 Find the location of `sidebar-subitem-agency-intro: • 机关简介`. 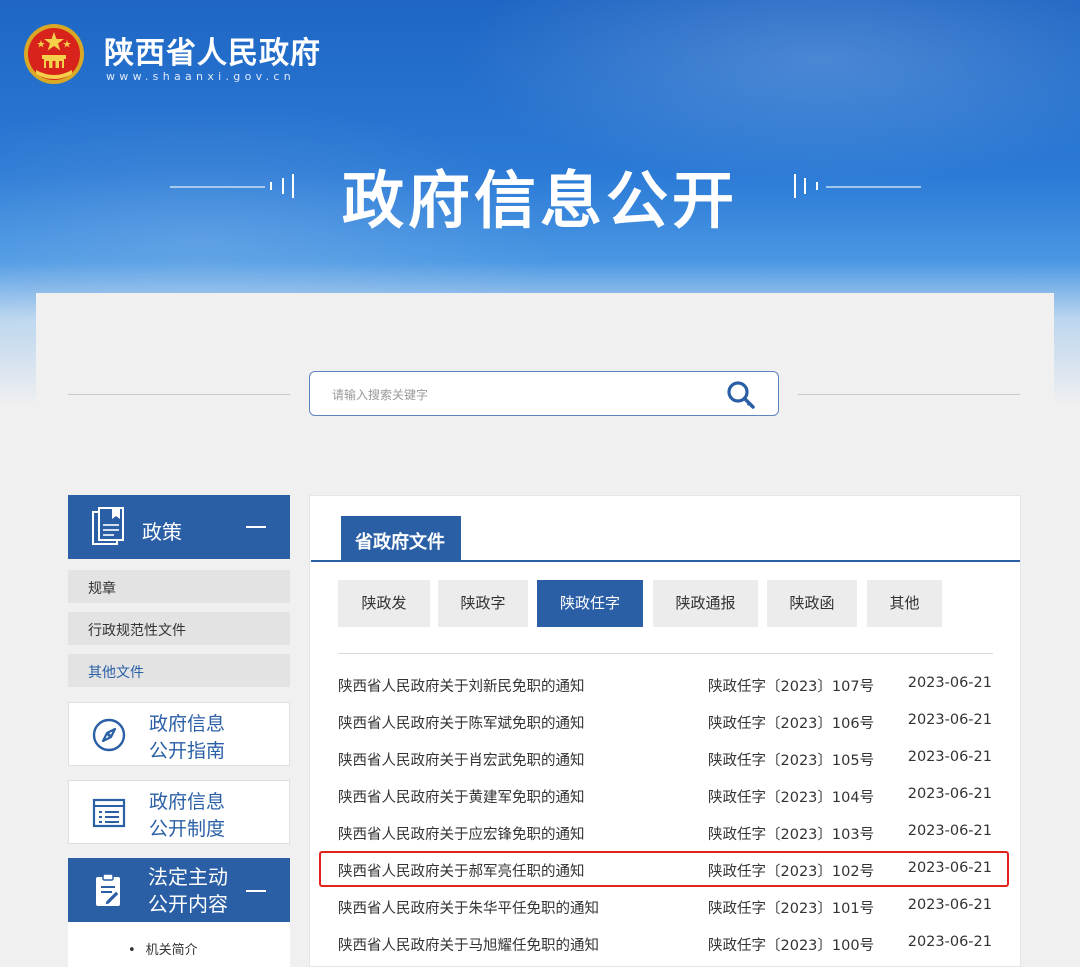

sidebar-subitem-agency-intro: • 机关简介 is located at coordinates (163, 948).